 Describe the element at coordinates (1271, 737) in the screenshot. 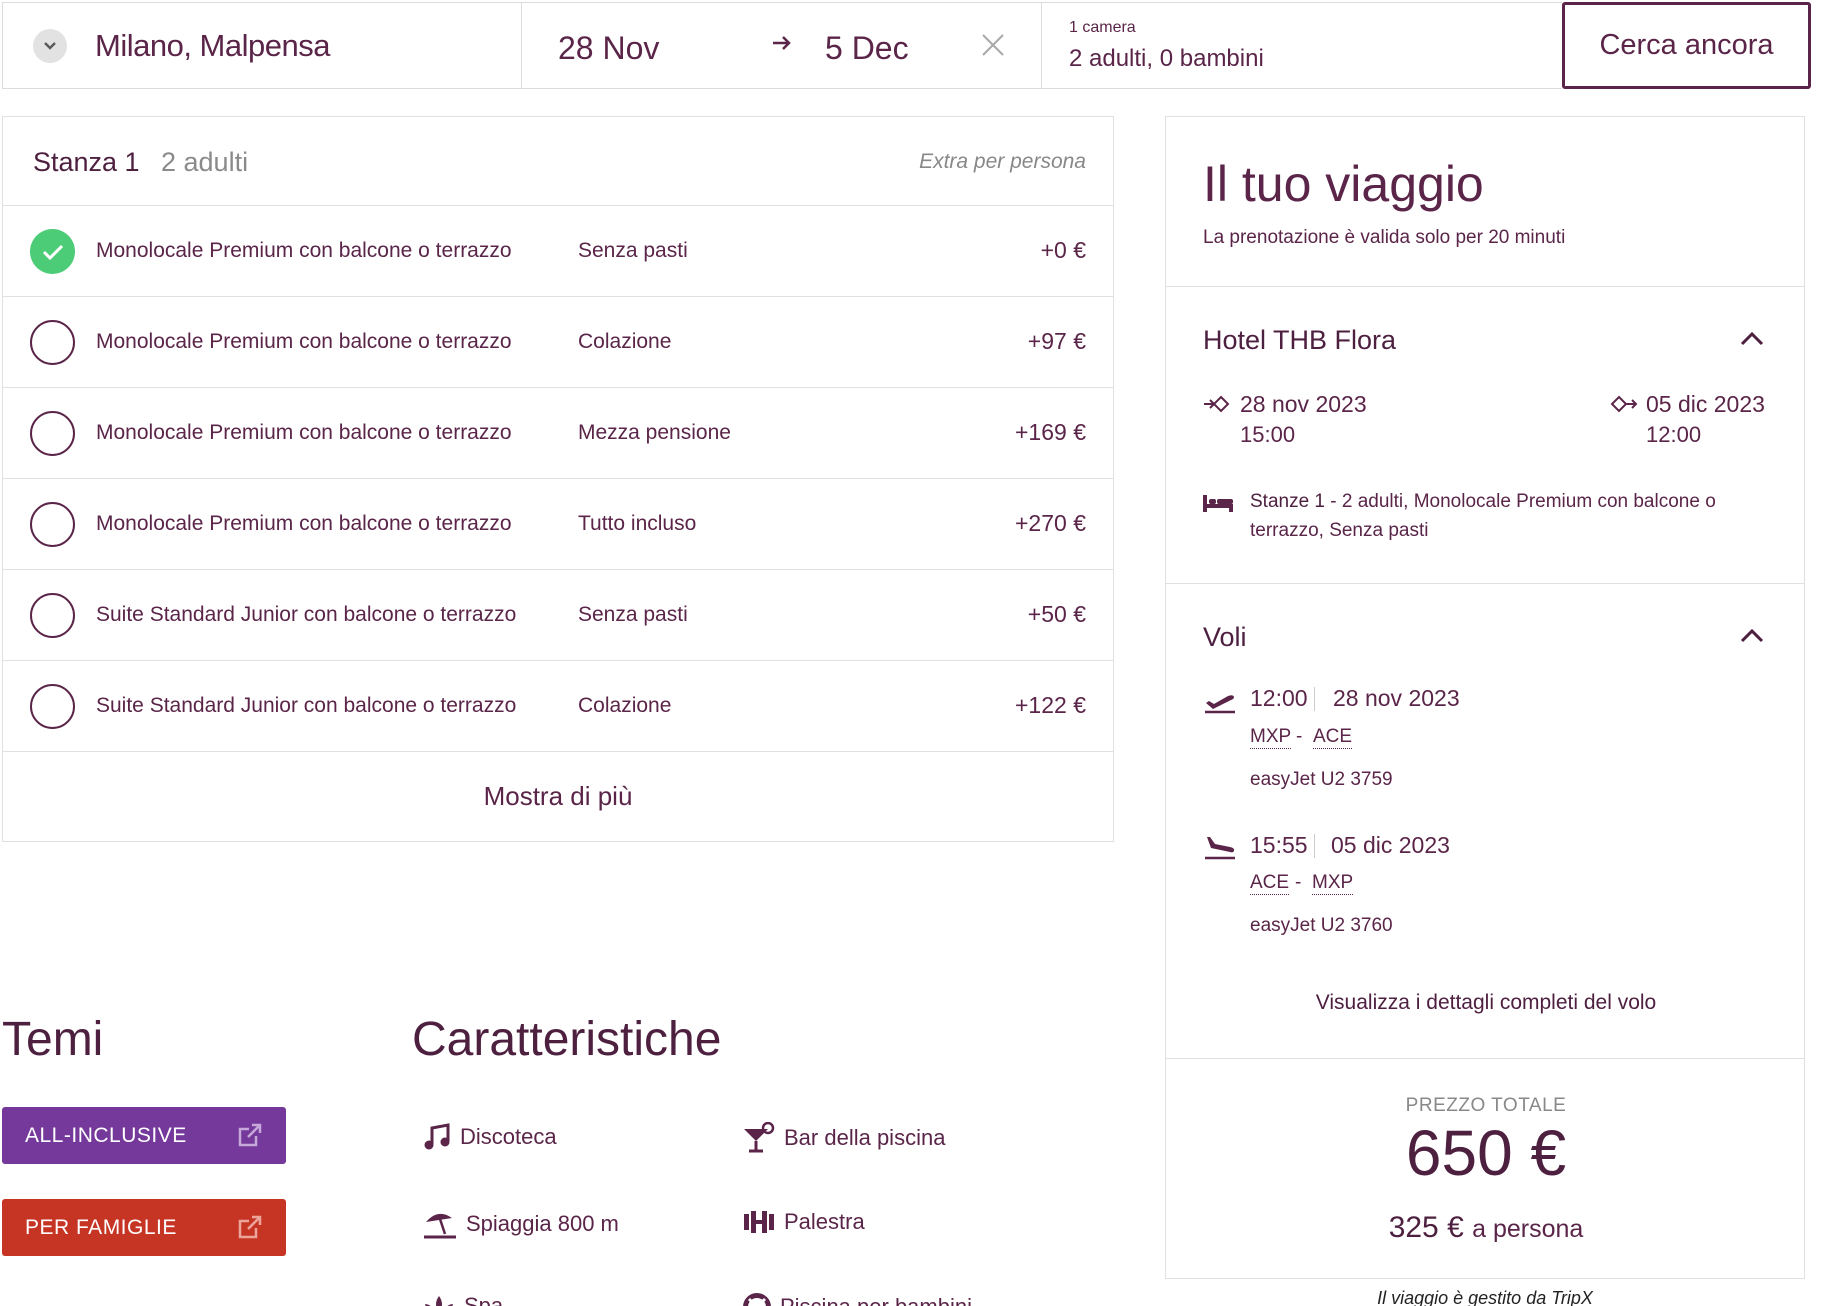

I see `outbound-origin-code: MXP` at that location.